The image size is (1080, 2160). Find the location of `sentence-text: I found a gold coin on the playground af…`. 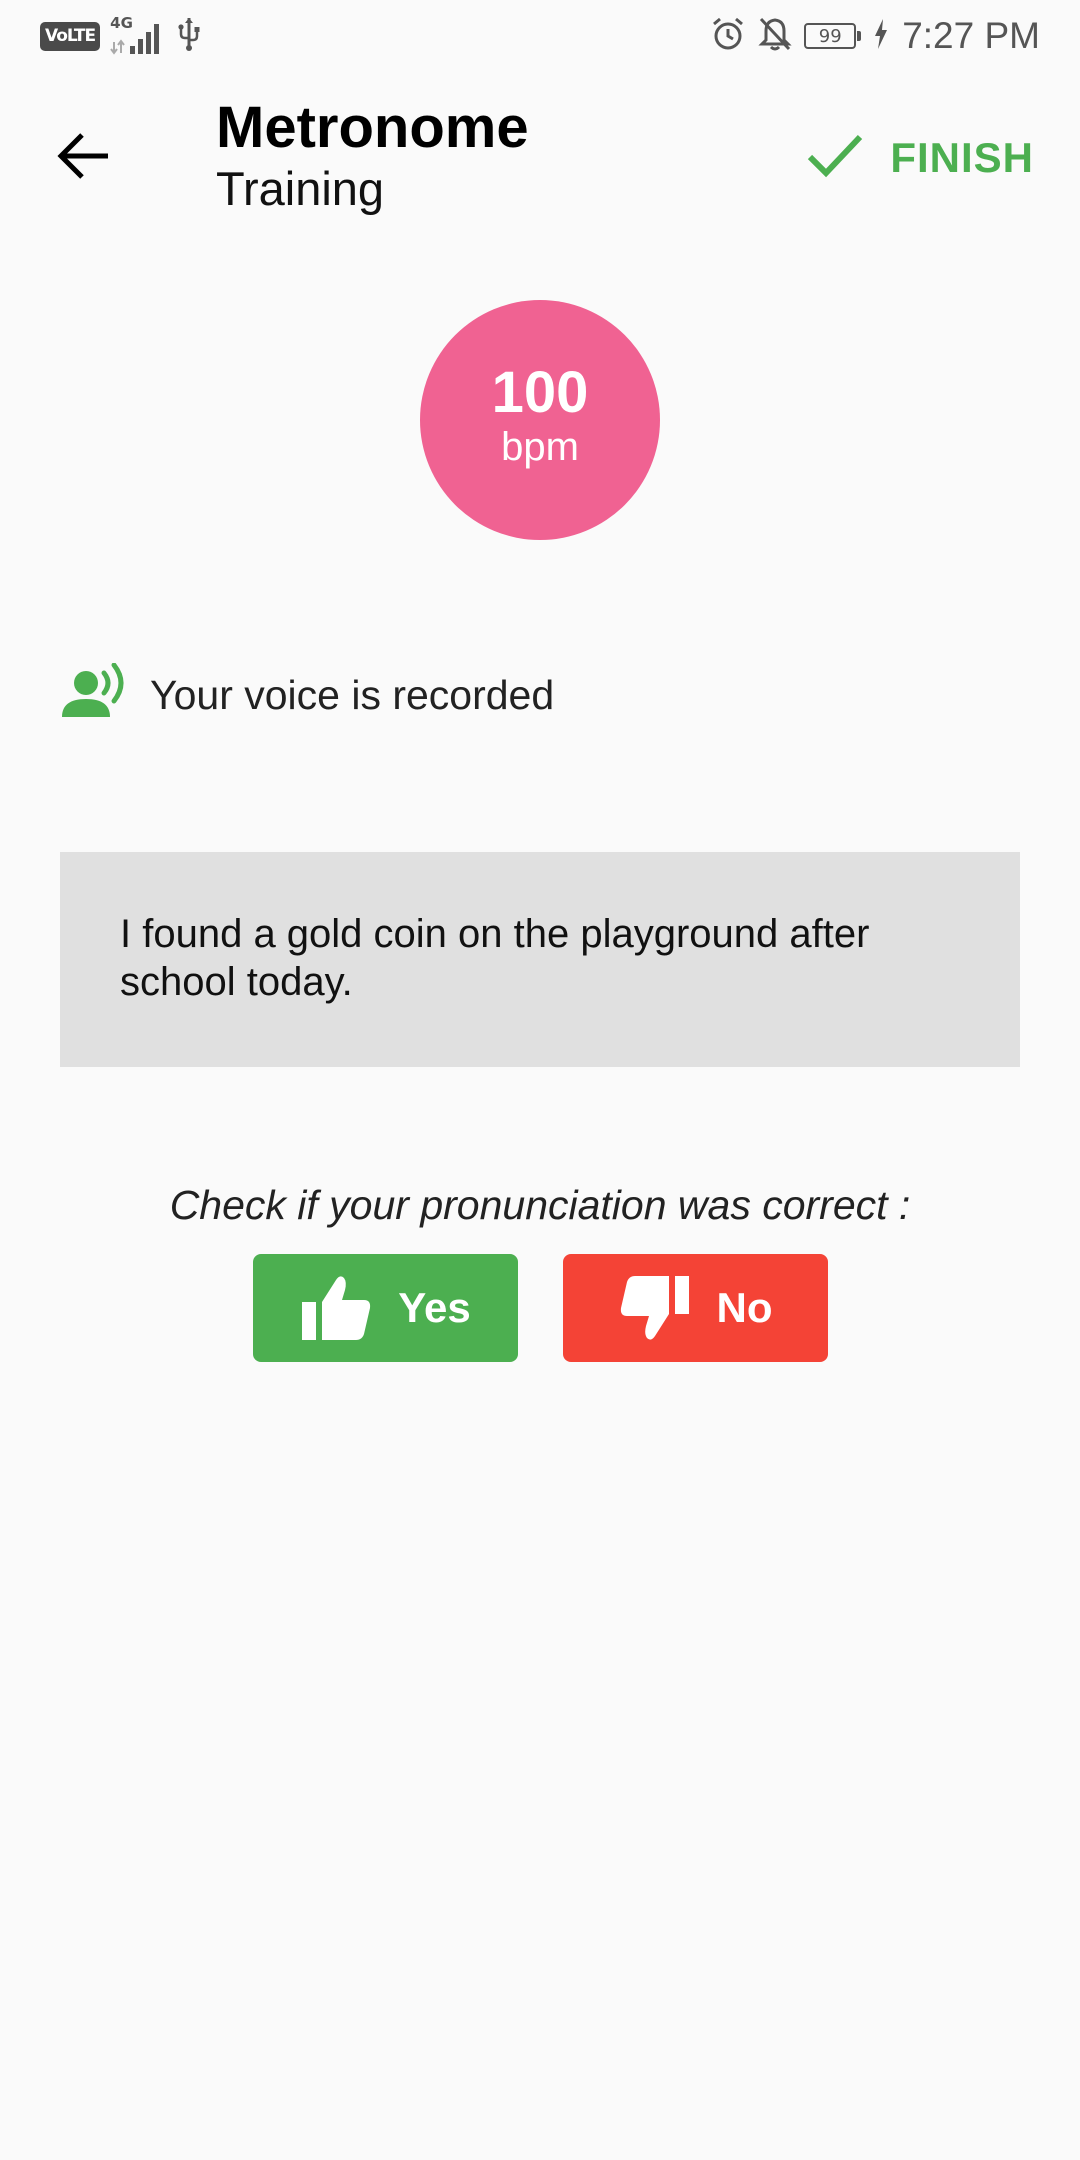

sentence-text: I found a gold coin on the playground af… is located at coordinates (495, 958).